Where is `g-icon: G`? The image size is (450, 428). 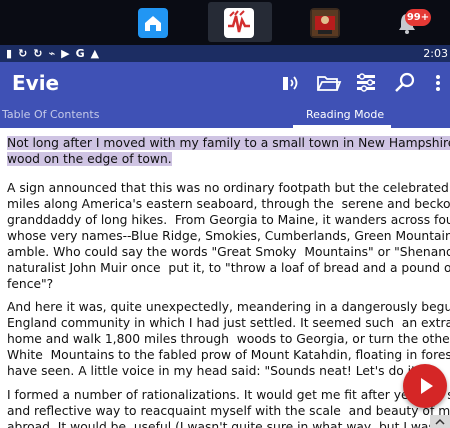
g-icon: G is located at coordinates (80, 53).